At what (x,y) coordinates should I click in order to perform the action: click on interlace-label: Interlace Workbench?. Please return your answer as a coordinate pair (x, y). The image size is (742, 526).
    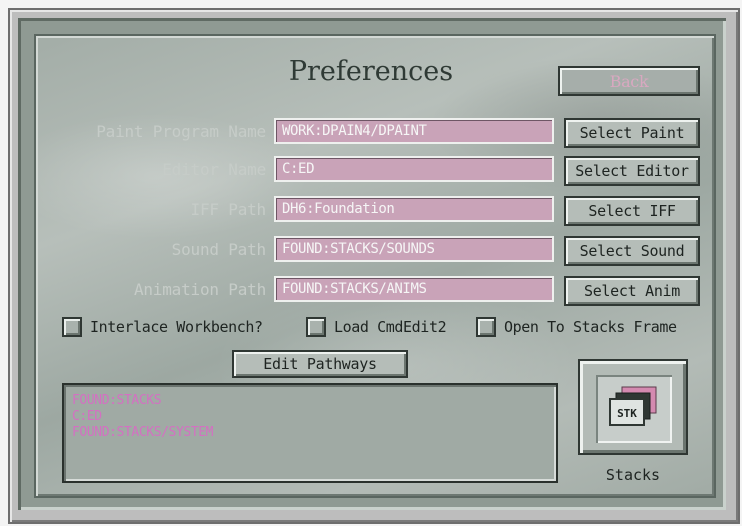
    Looking at the image, I should click on (176, 327).